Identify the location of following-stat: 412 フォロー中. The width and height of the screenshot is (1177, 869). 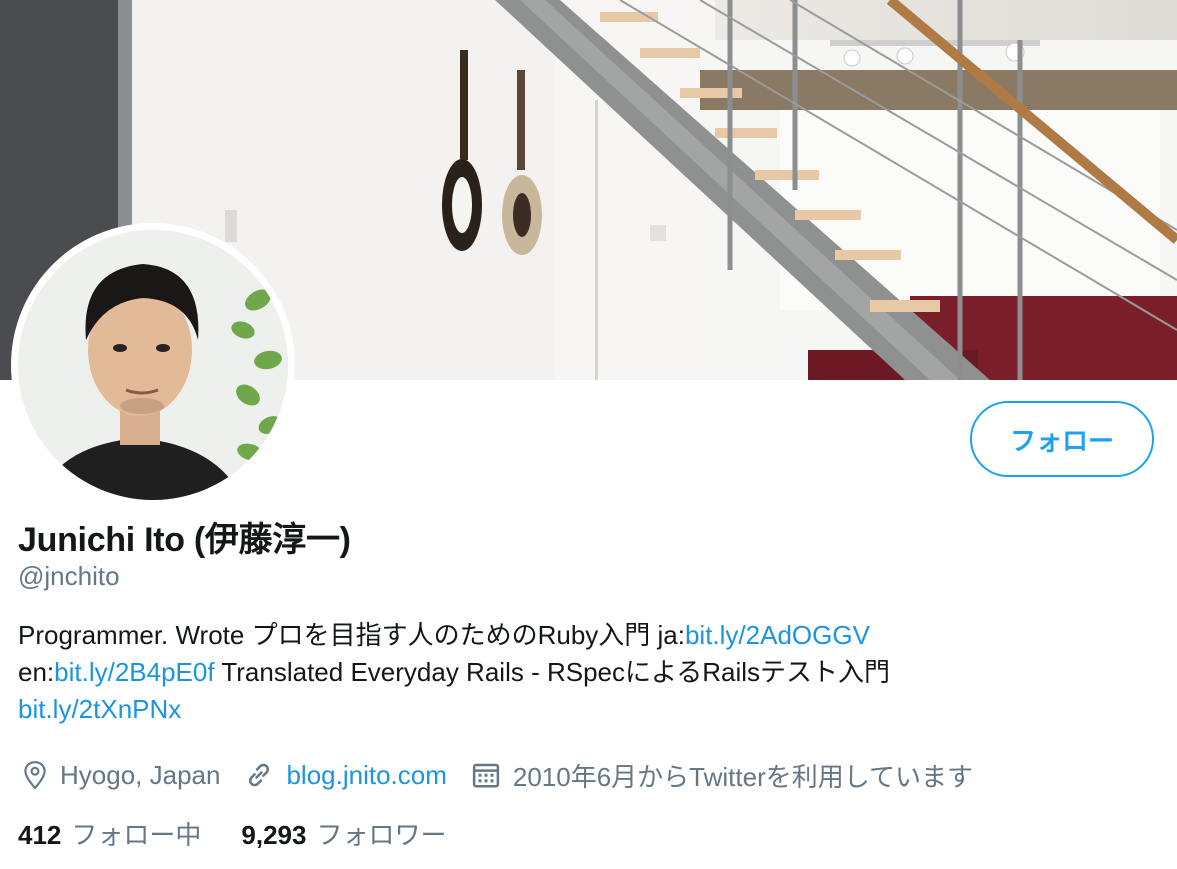
(109, 833).